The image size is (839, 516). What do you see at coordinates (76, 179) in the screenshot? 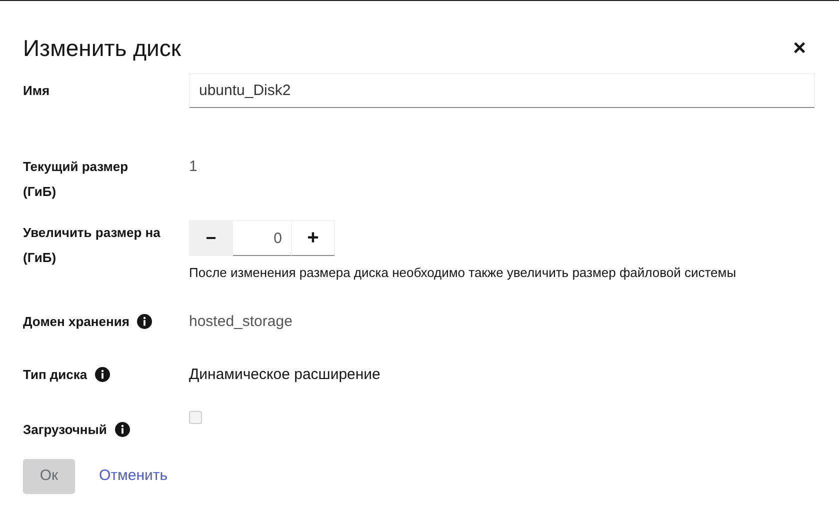
I see `field-label: Текущий размер (ГиБ)` at bounding box center [76, 179].